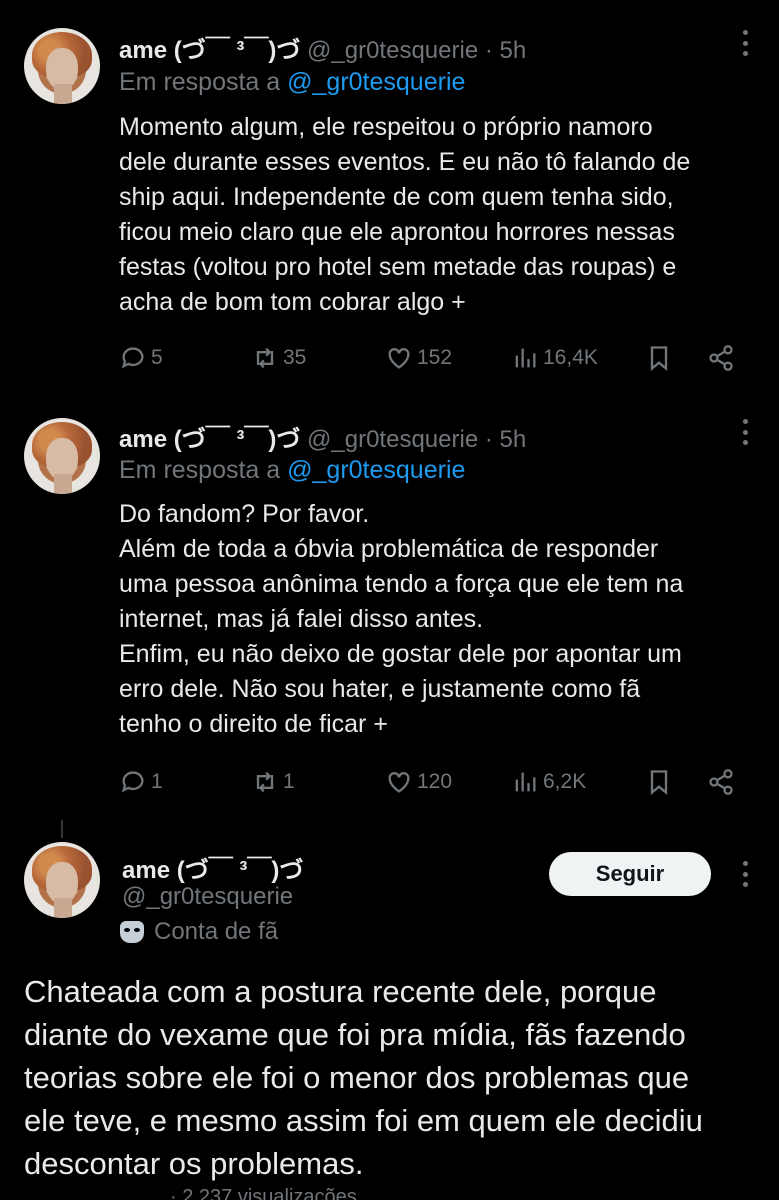 The image size is (779, 1200). What do you see at coordinates (62, 829) in the screenshot?
I see `thread-connector` at bounding box center [62, 829].